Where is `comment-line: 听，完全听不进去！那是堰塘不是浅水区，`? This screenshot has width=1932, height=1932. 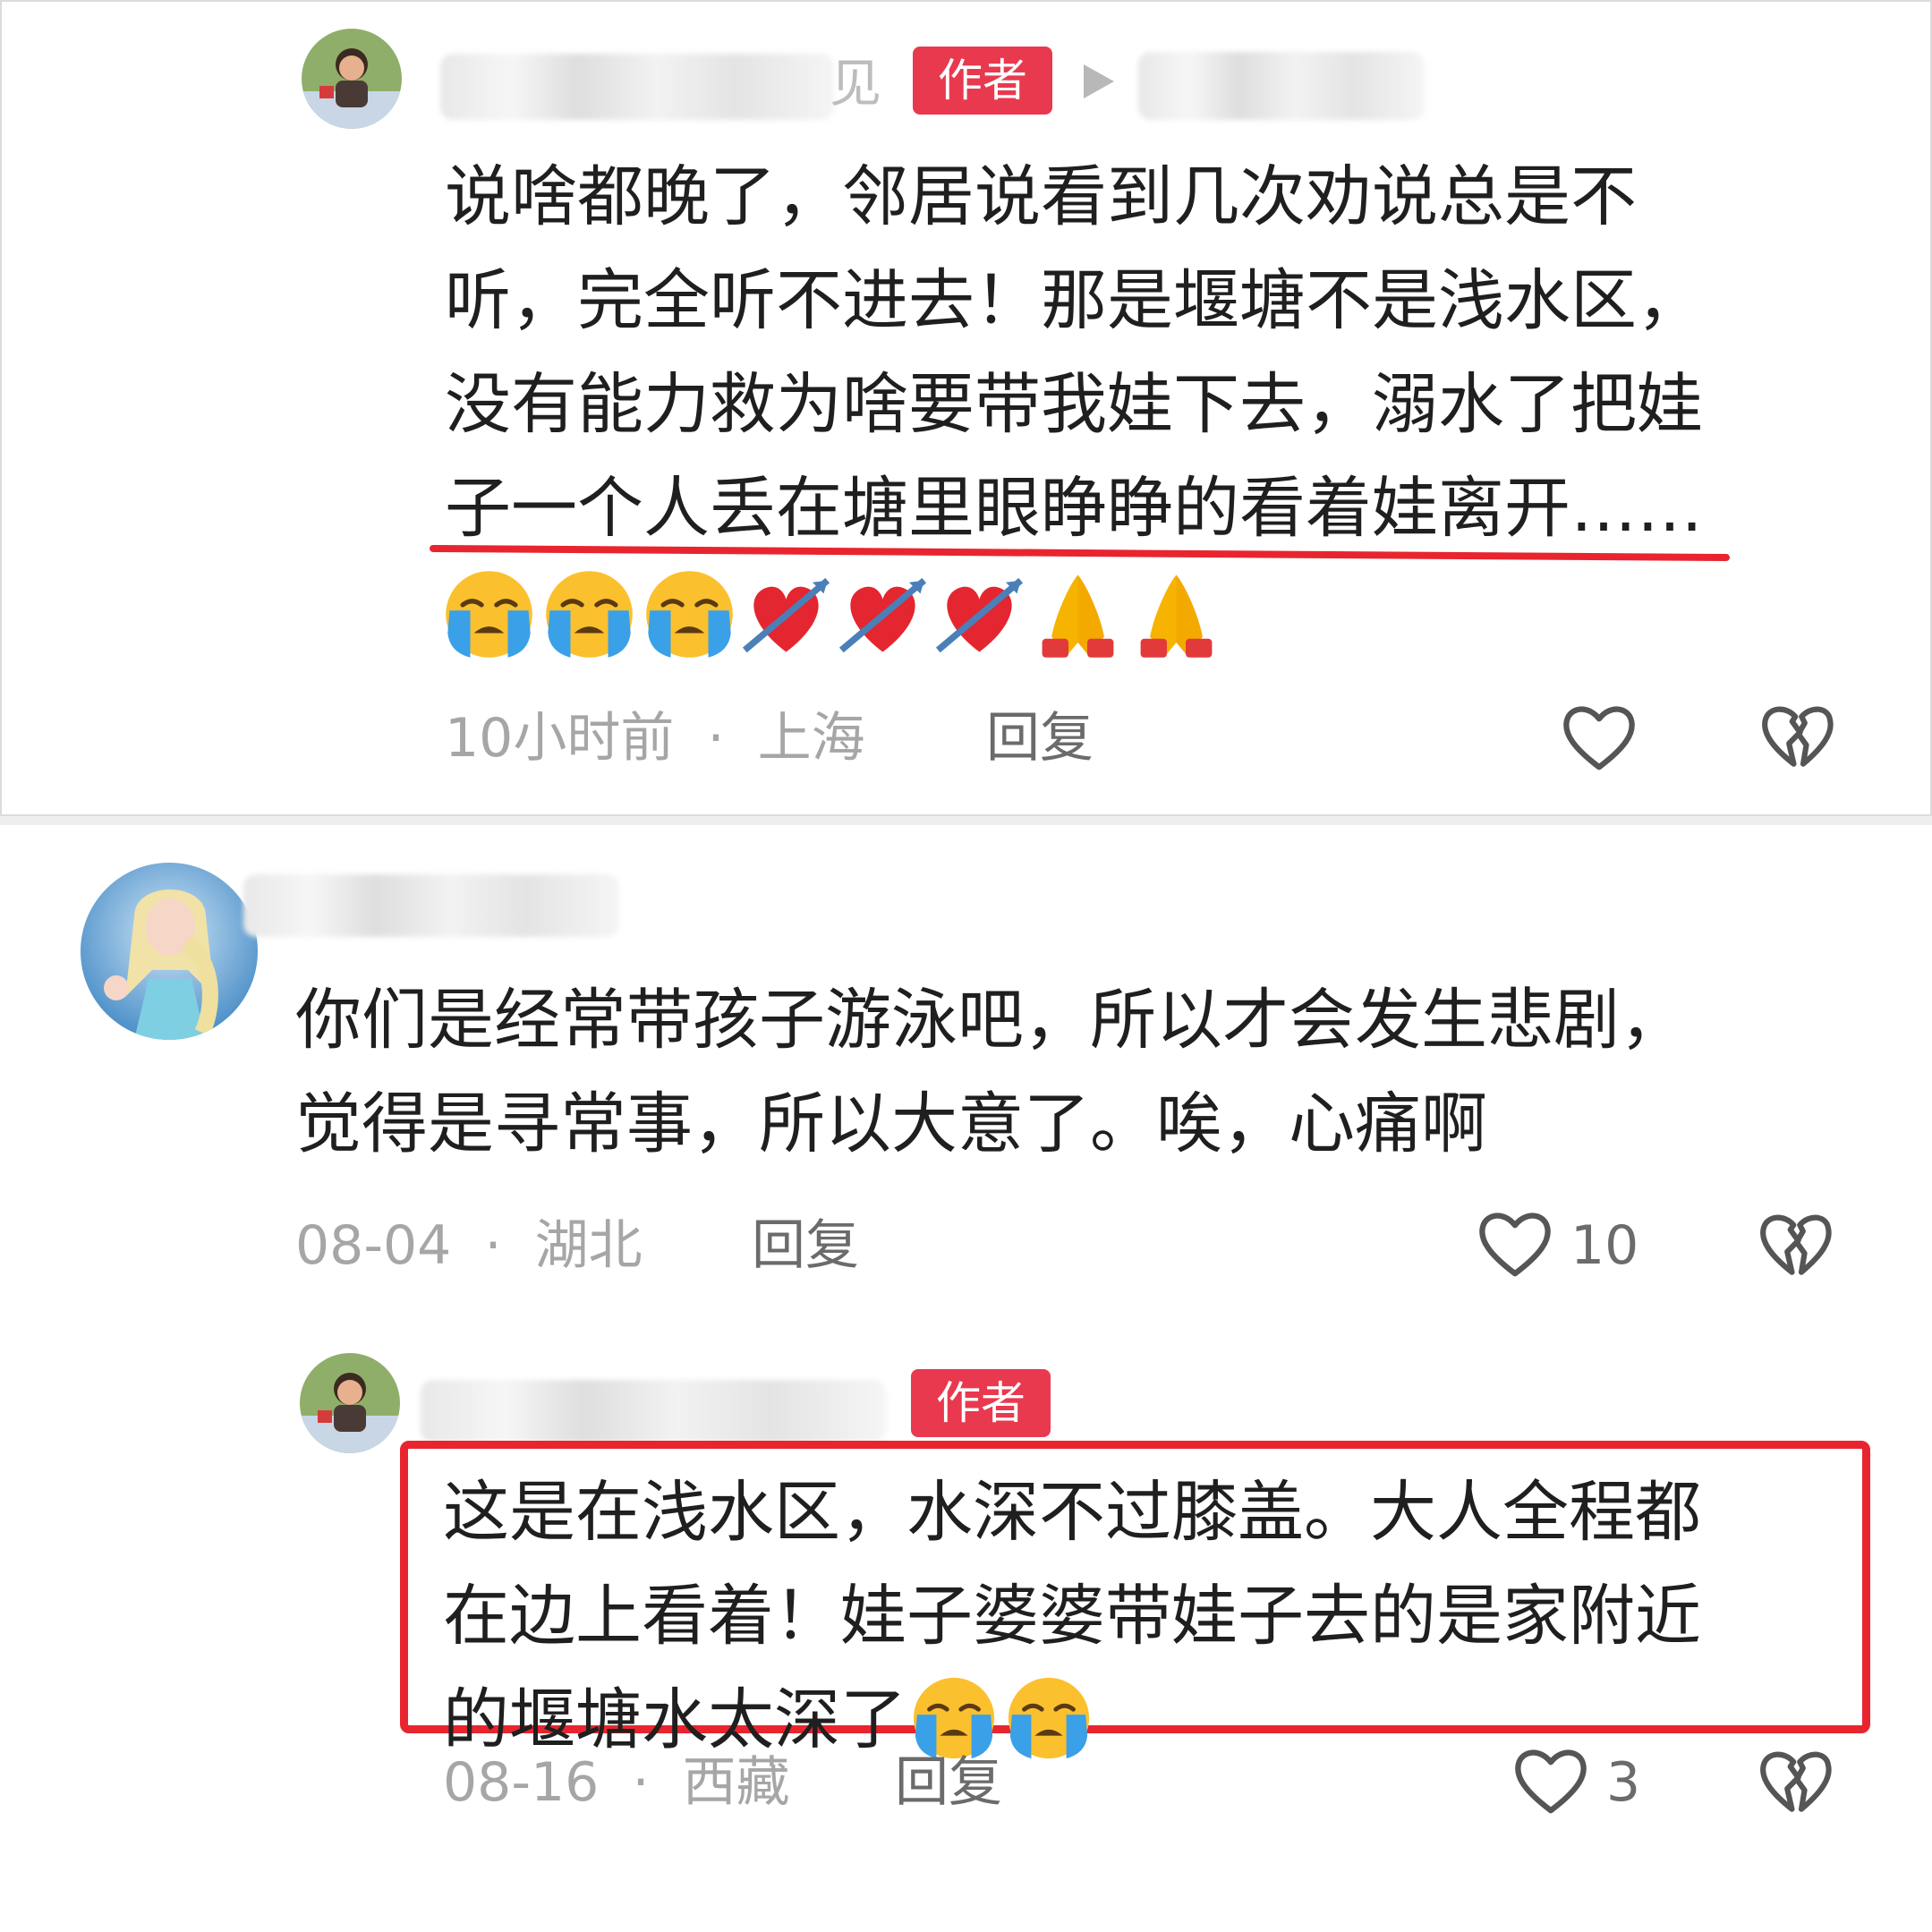 comment-line: 听，完全听不进去！那是堰塘不是浅水区， is located at coordinates (1074, 301).